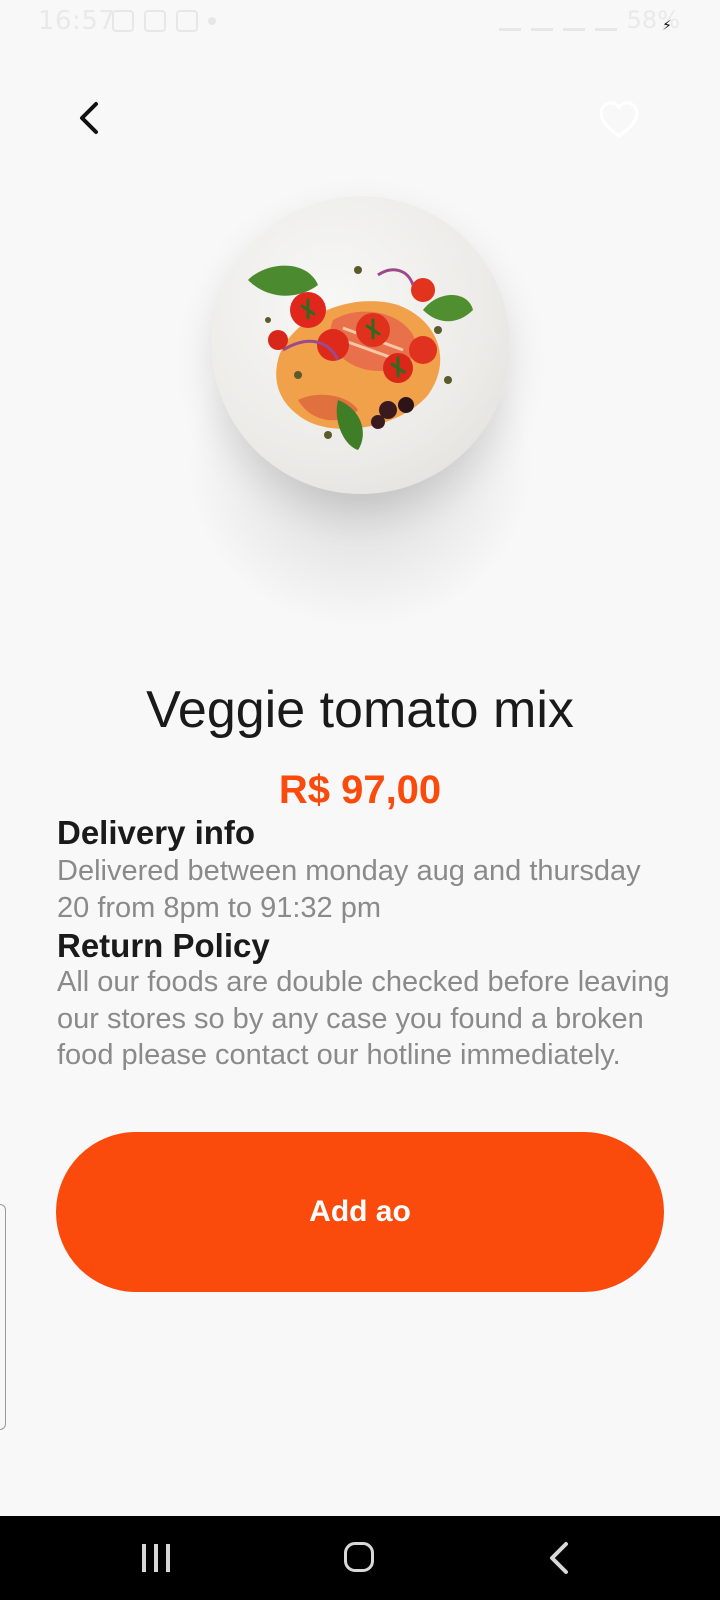 The image size is (720, 1600). What do you see at coordinates (77, 21) in the screenshot?
I see `status-time: 16:57` at bounding box center [77, 21].